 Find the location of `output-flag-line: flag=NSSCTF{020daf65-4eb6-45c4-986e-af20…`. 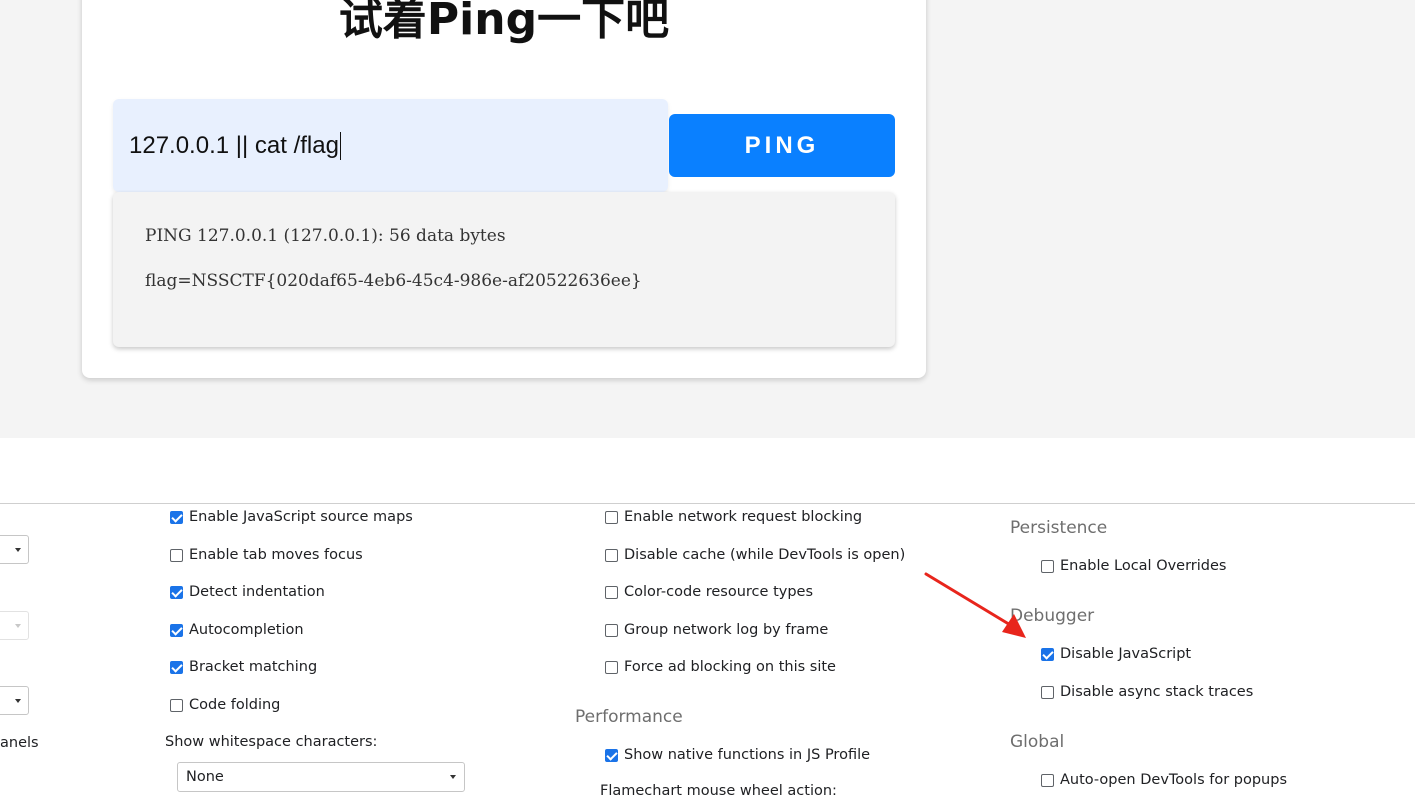

output-flag-line: flag=NSSCTF{020daf65-4eb6-45c4-986e-af20… is located at coordinates (393, 281).